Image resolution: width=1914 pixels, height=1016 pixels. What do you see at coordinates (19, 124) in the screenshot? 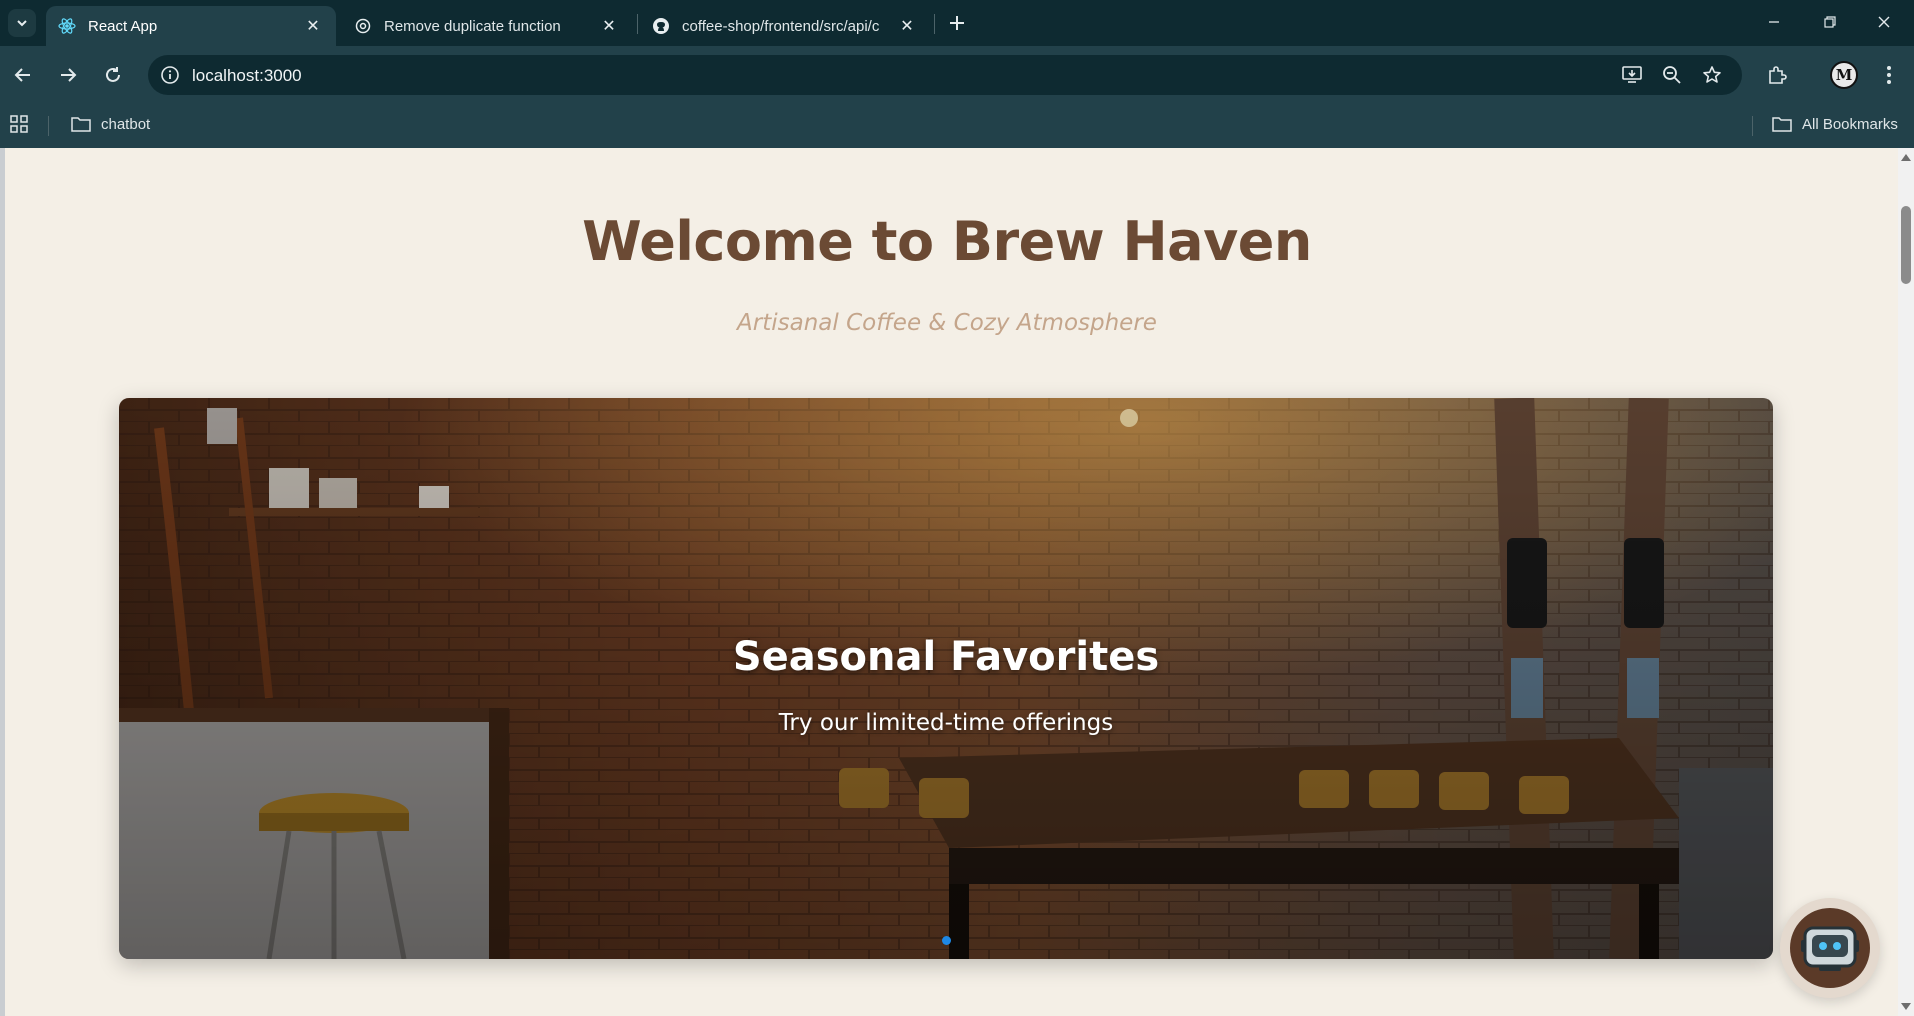
I see `apps-grid-icon` at bounding box center [19, 124].